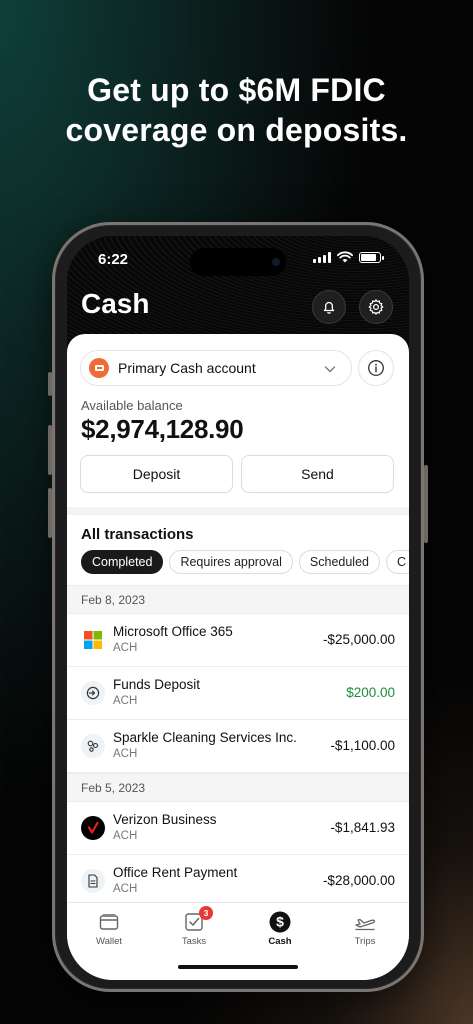 This screenshot has width=473, height=1024. Describe the element at coordinates (206, 913) in the screenshot. I see `tasks-badge: 3` at that location.